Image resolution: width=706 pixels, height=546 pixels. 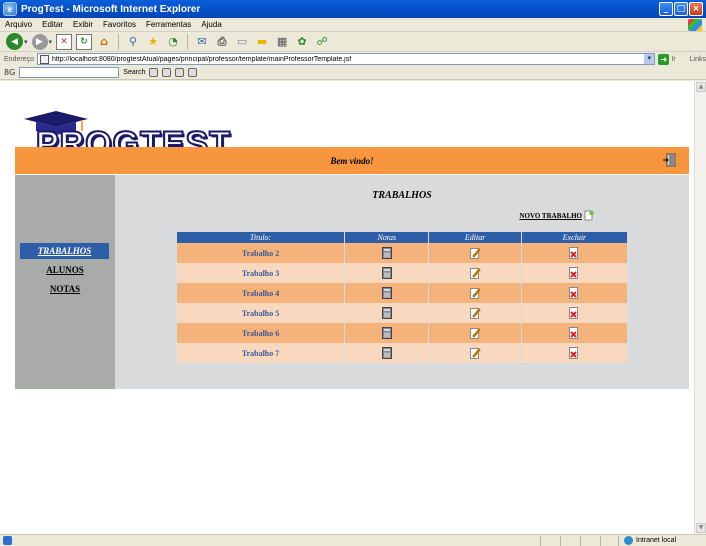 I want to click on edit-page-button: ▭, so click(x=242, y=42).